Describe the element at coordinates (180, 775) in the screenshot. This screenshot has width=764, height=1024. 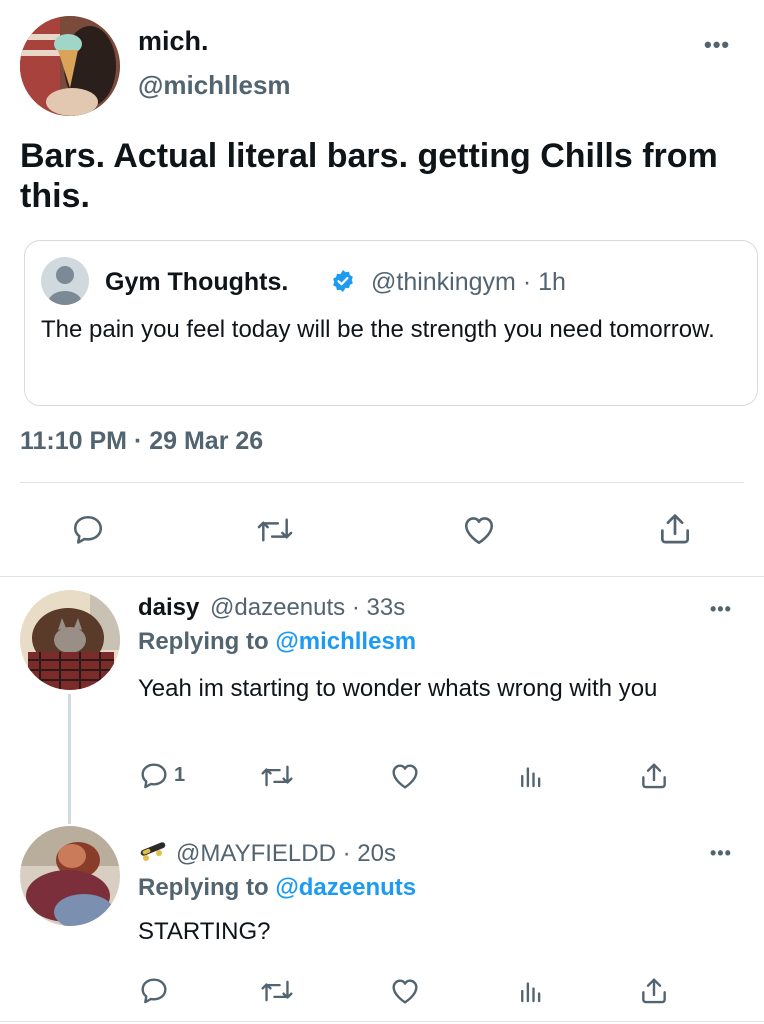
I see `reply-count: 1` at that location.